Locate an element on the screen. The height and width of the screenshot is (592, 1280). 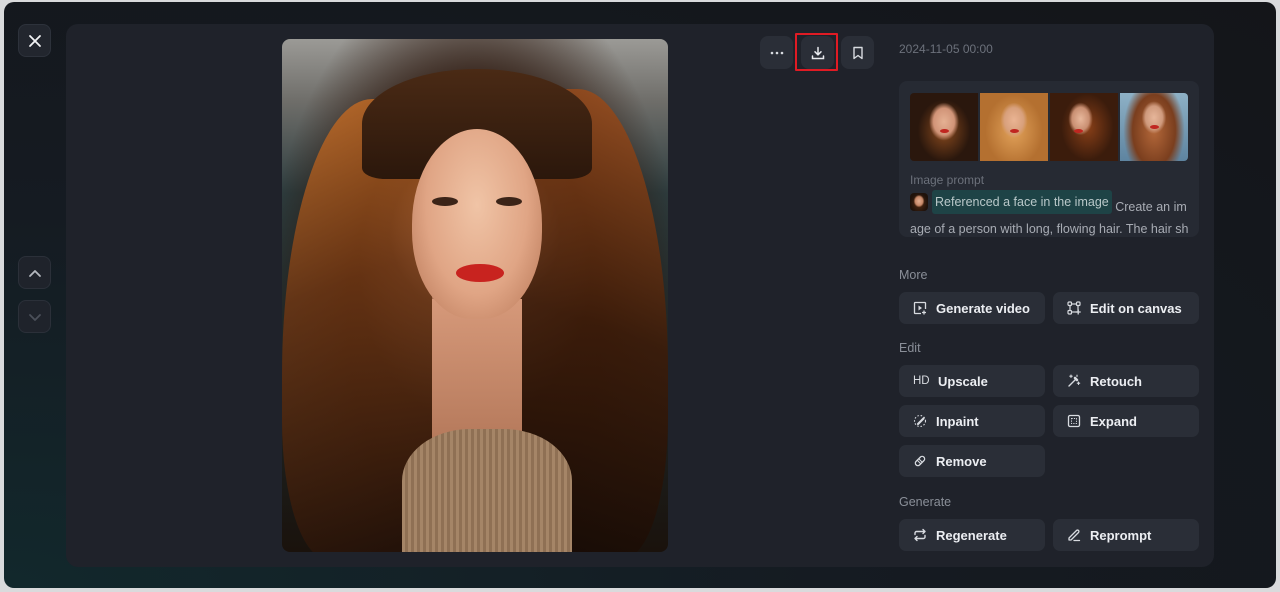
chevron-up-icon is located at coordinates (34, 273).